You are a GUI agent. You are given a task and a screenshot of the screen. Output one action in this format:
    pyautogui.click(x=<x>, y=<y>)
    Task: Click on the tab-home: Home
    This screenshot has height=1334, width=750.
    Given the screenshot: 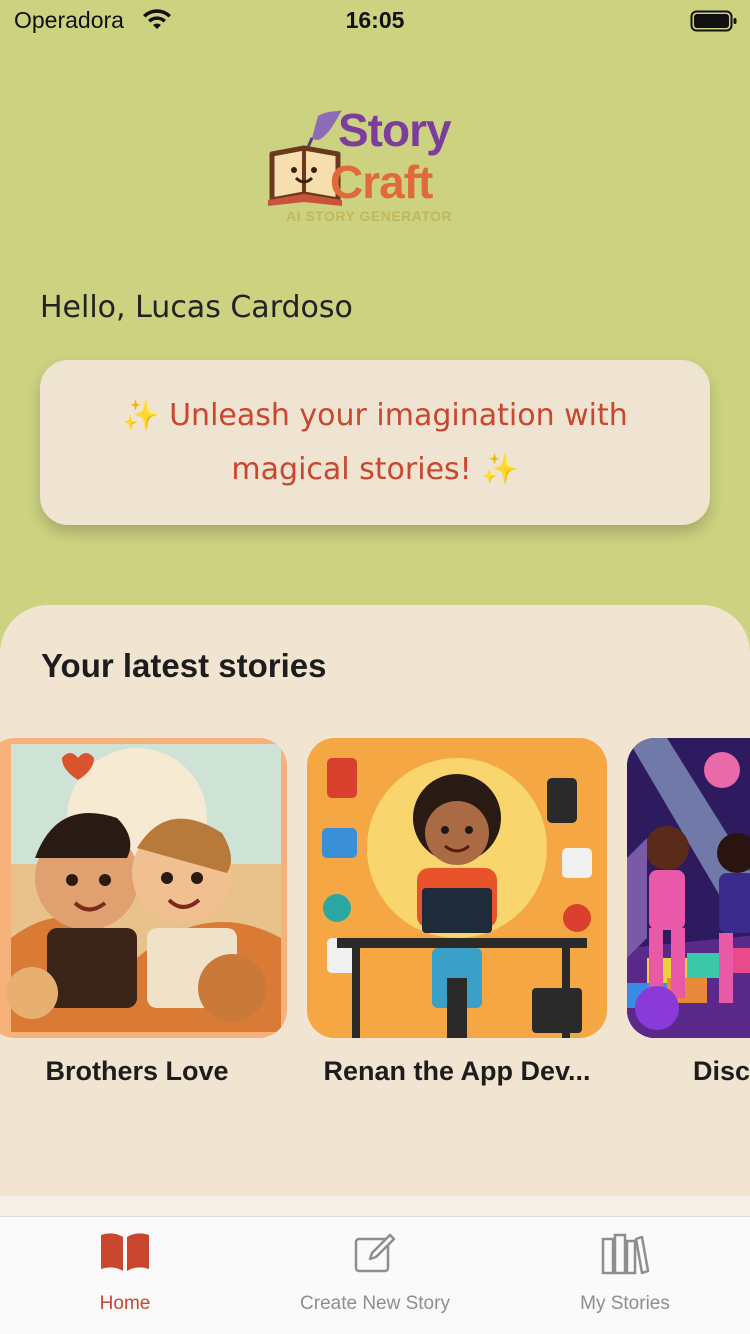 What is the action you would take?
    pyautogui.click(x=125, y=1275)
    